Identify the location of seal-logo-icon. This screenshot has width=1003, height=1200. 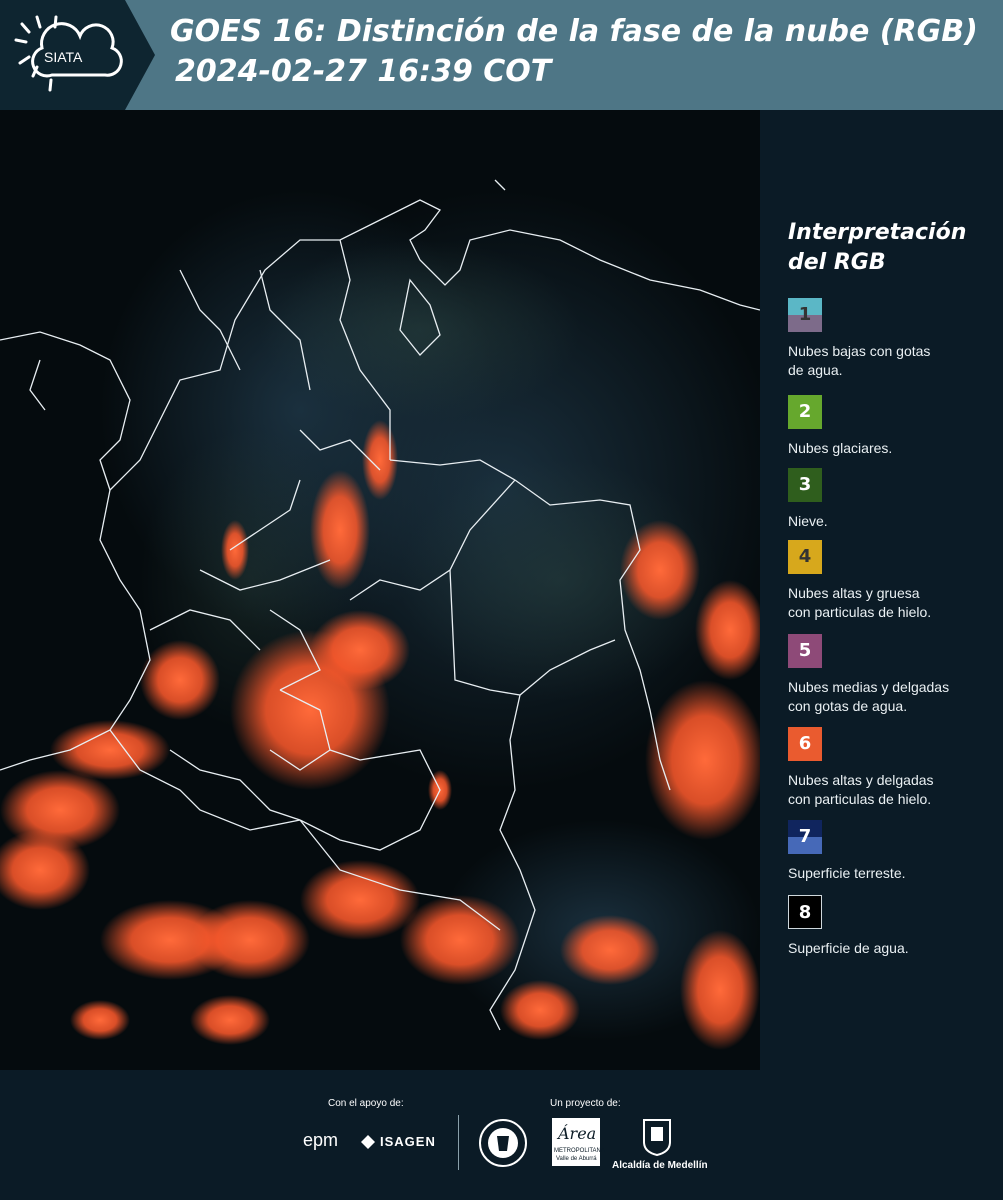
(503, 1145).